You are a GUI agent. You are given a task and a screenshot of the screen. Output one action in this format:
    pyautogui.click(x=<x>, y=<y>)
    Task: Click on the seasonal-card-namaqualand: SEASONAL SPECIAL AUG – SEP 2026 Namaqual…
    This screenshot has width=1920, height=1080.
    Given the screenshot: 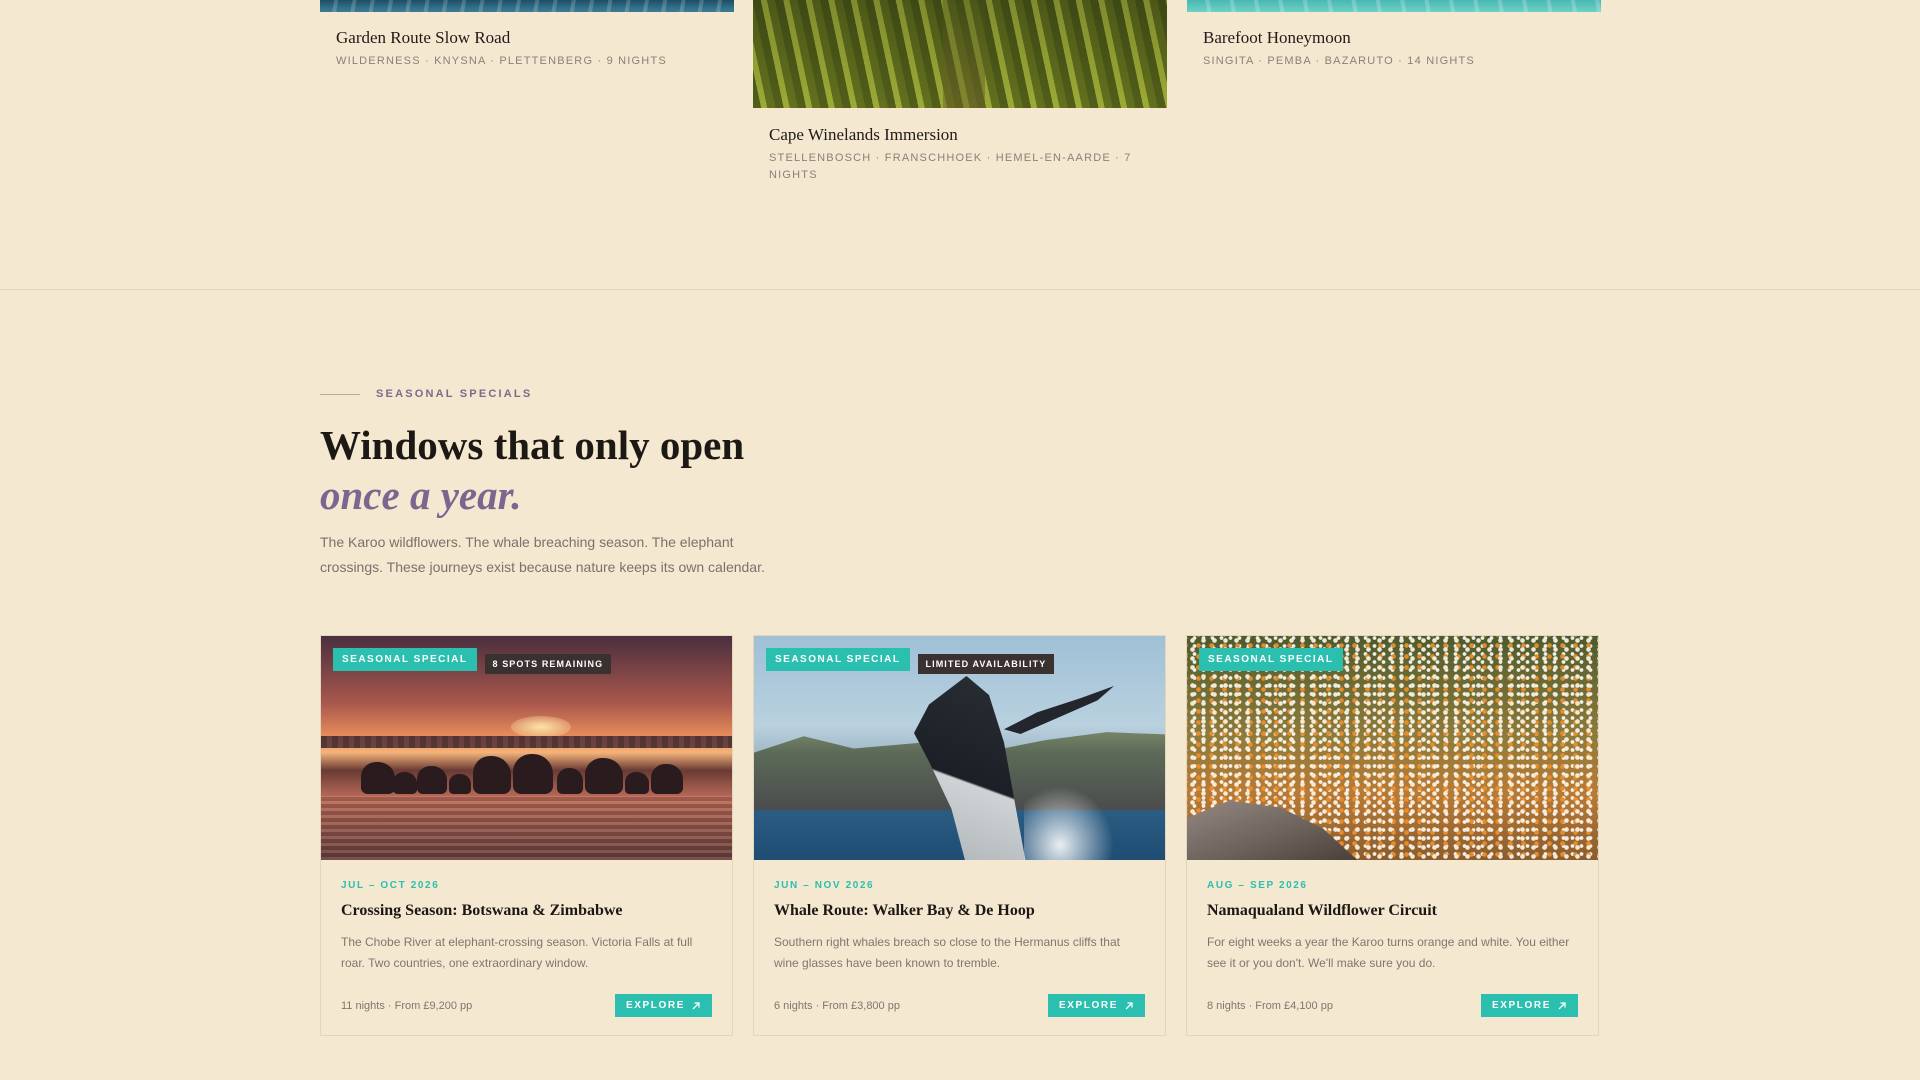 What is the action you would take?
    pyautogui.click(x=1392, y=835)
    